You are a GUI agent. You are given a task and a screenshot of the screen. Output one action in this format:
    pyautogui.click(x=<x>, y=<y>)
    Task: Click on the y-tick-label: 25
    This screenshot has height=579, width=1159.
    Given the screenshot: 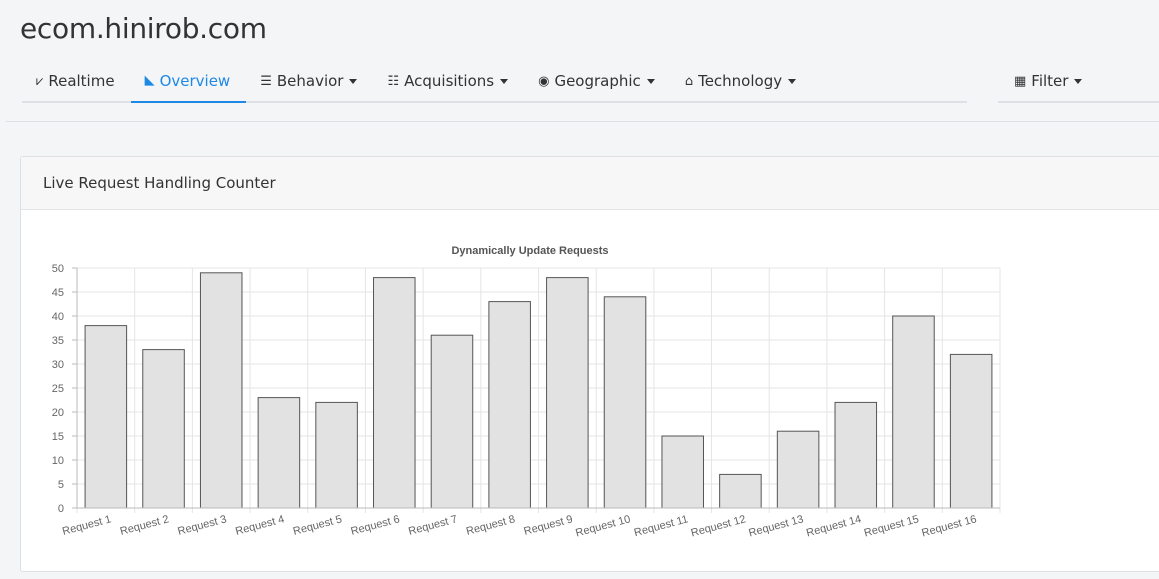 What is the action you would take?
    pyautogui.click(x=58, y=389)
    